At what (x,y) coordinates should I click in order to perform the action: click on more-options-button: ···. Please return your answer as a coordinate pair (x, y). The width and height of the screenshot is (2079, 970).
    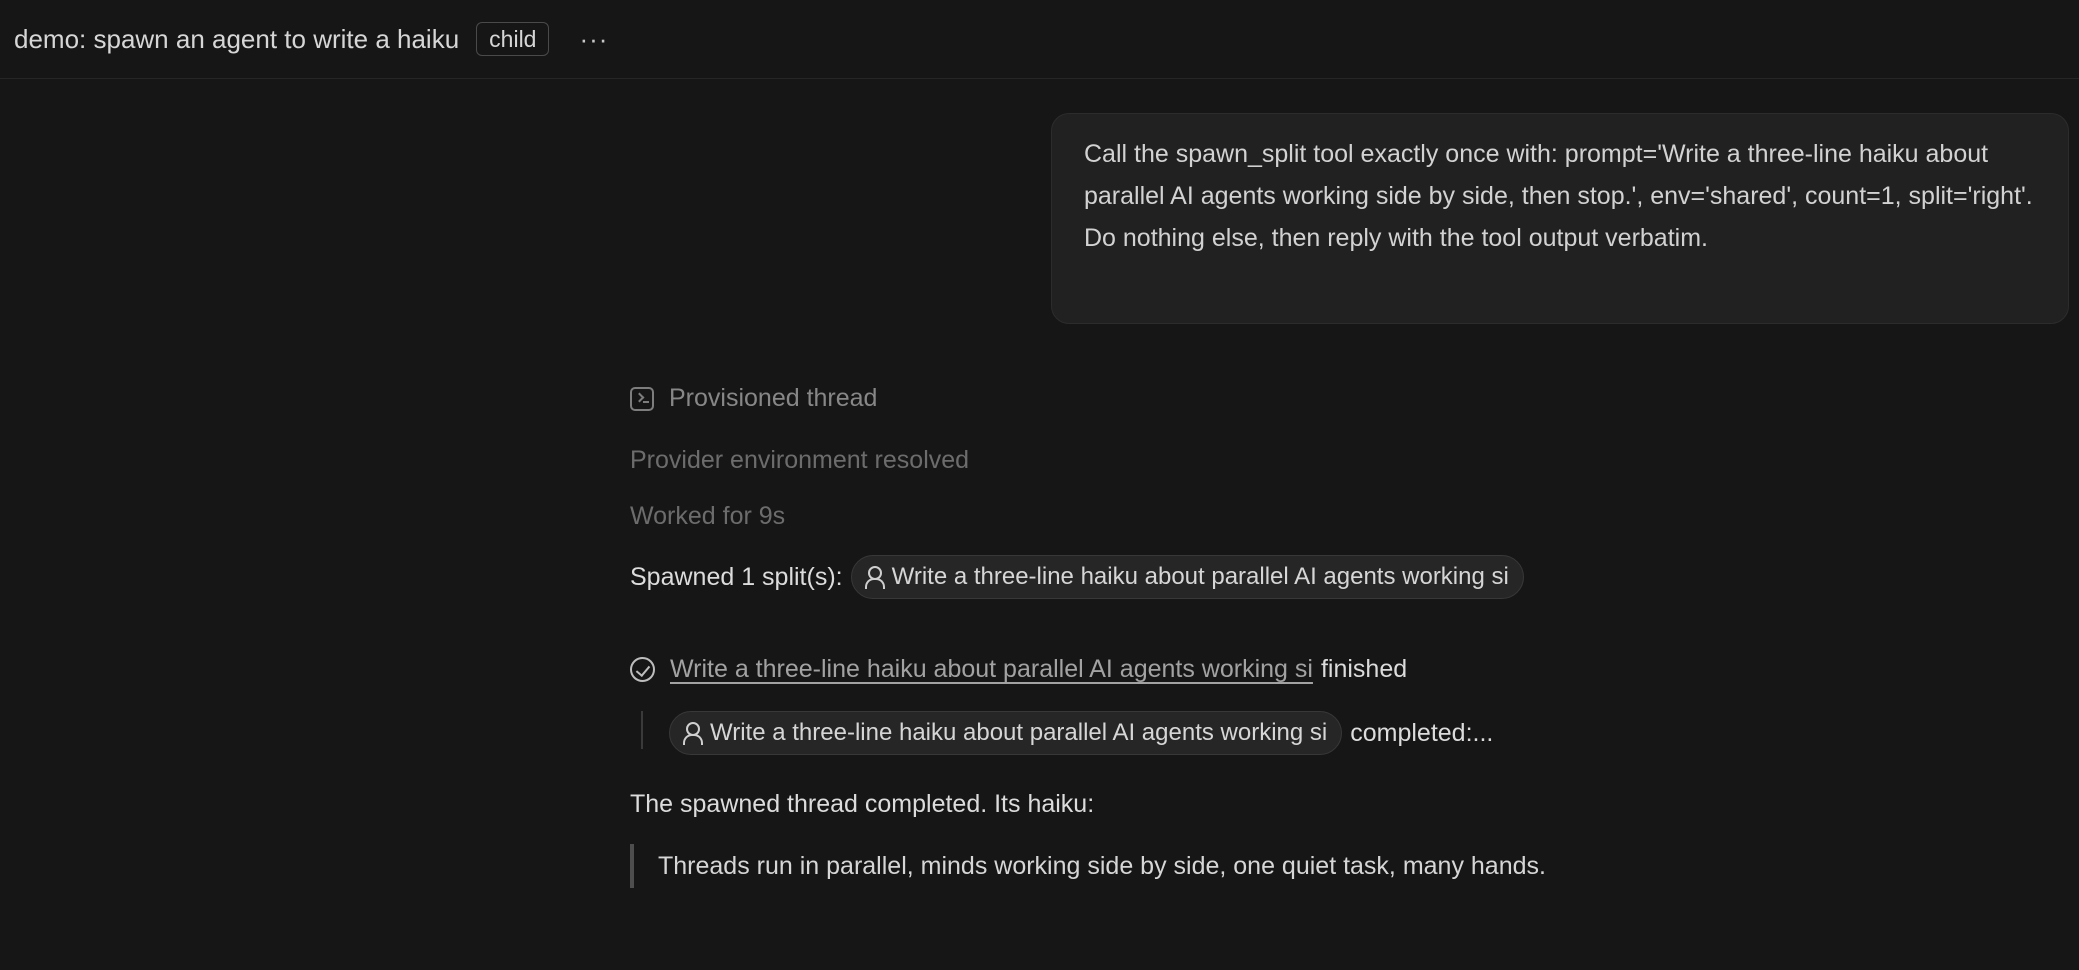
    Looking at the image, I should click on (593, 39).